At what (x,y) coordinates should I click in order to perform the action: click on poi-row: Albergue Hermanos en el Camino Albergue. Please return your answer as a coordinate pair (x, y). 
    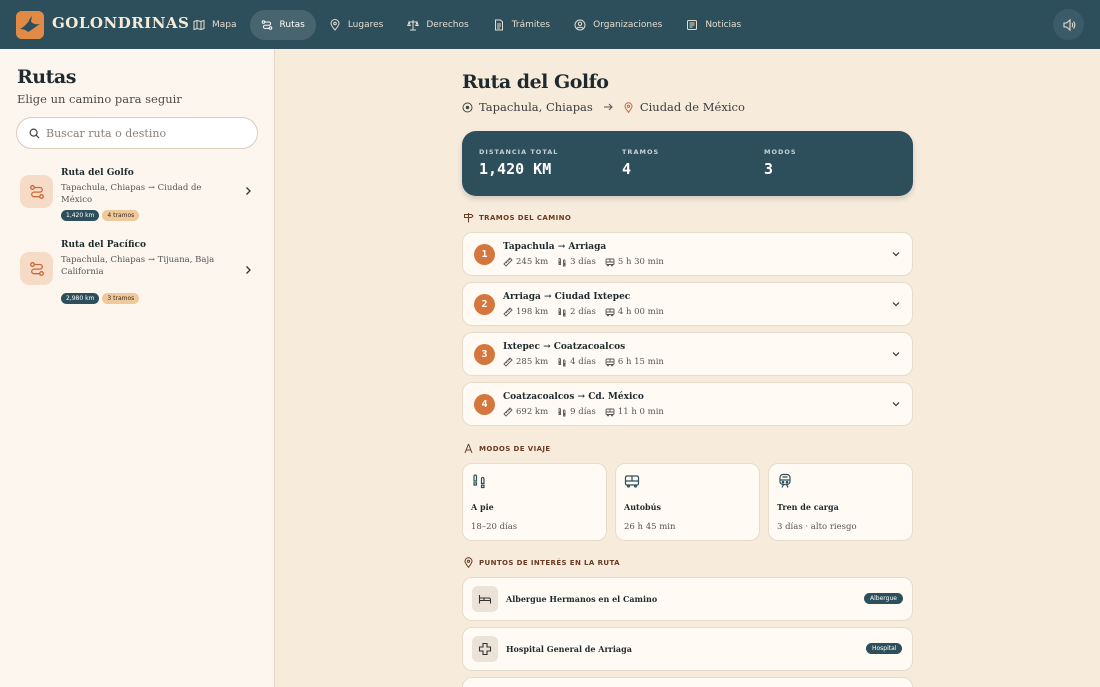
    Looking at the image, I should click on (687, 599).